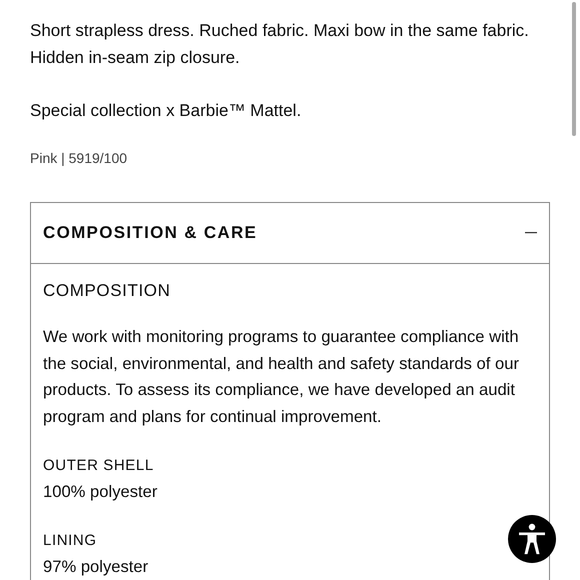 Image resolution: width=580 pixels, height=580 pixels. What do you see at coordinates (98, 466) in the screenshot?
I see `material-label: OUTER SHELL` at bounding box center [98, 466].